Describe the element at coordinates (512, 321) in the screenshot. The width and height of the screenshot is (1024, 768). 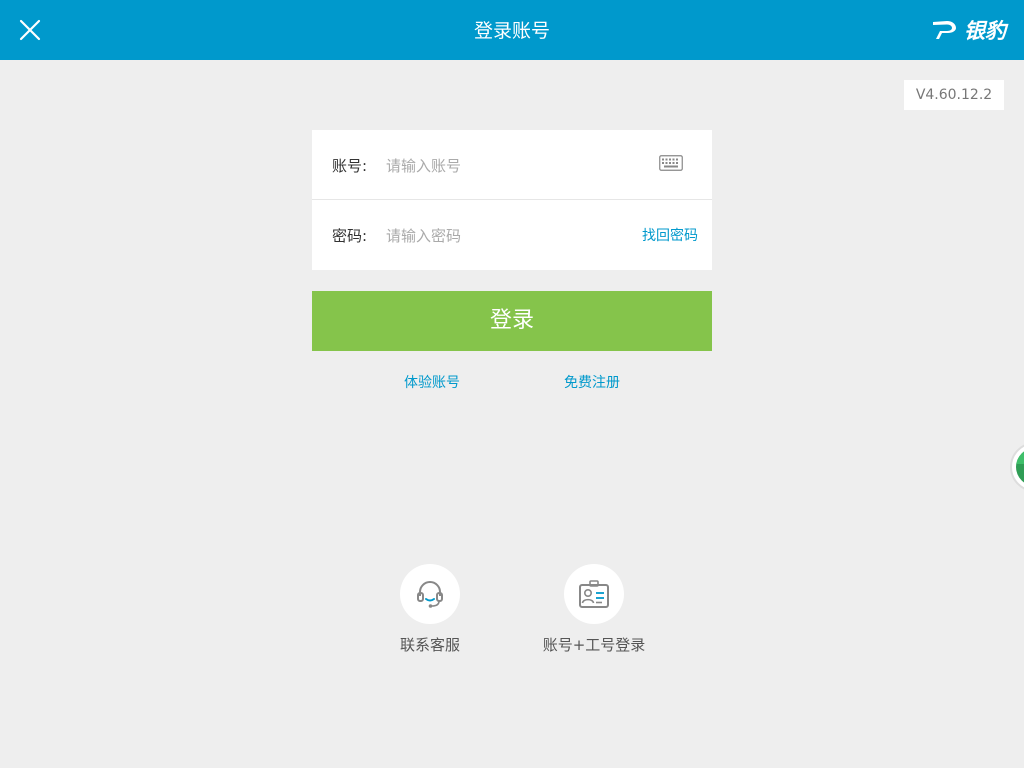
I see `login-button: 登录` at that location.